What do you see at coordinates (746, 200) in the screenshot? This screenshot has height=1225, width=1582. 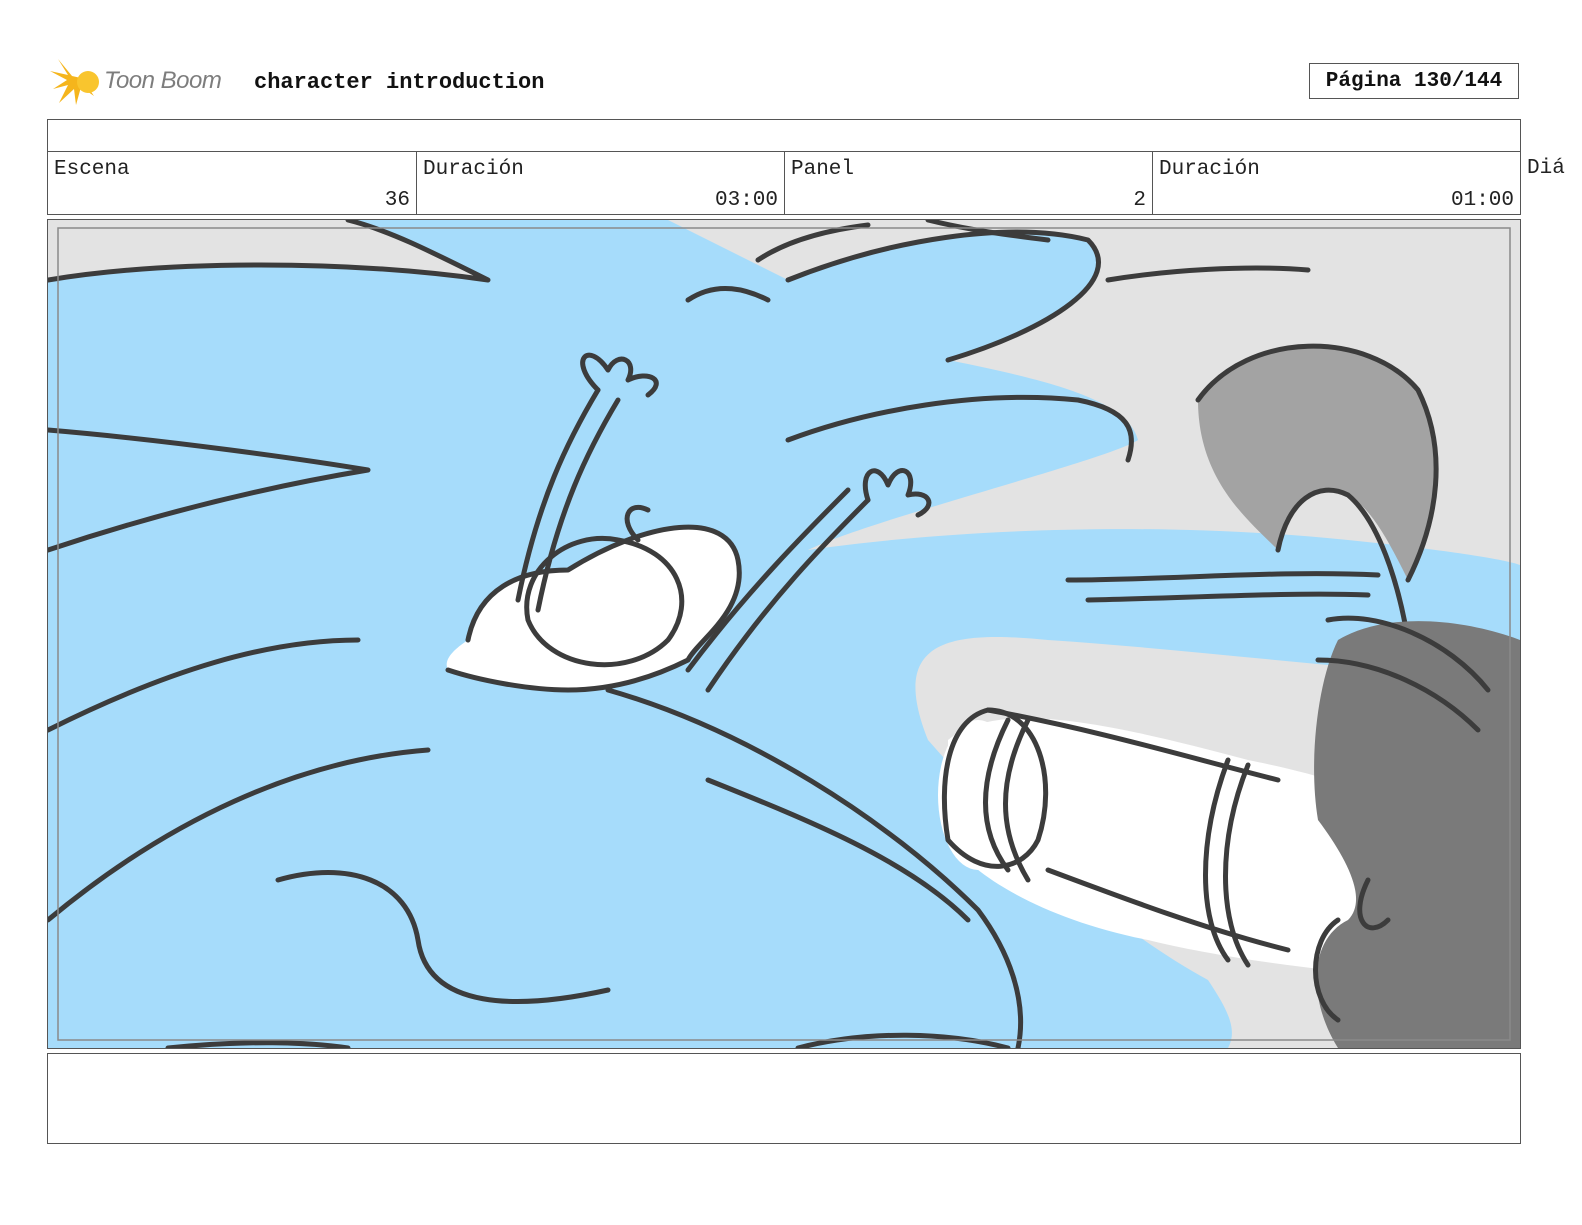 I see `scene-duration-value: 03:00` at bounding box center [746, 200].